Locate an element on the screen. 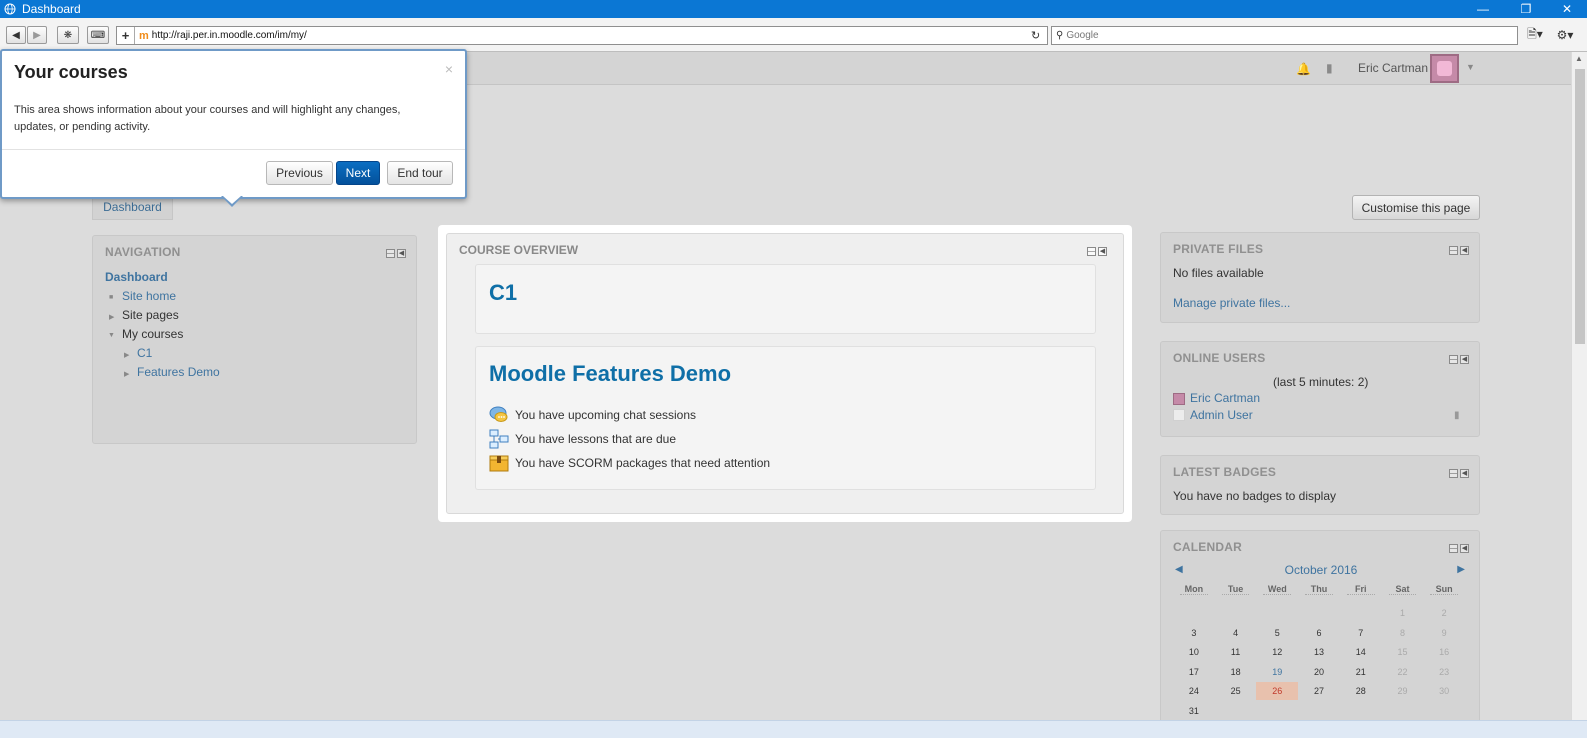 The image size is (1587, 738). add-bookmark-icon: + is located at coordinates (126, 35).